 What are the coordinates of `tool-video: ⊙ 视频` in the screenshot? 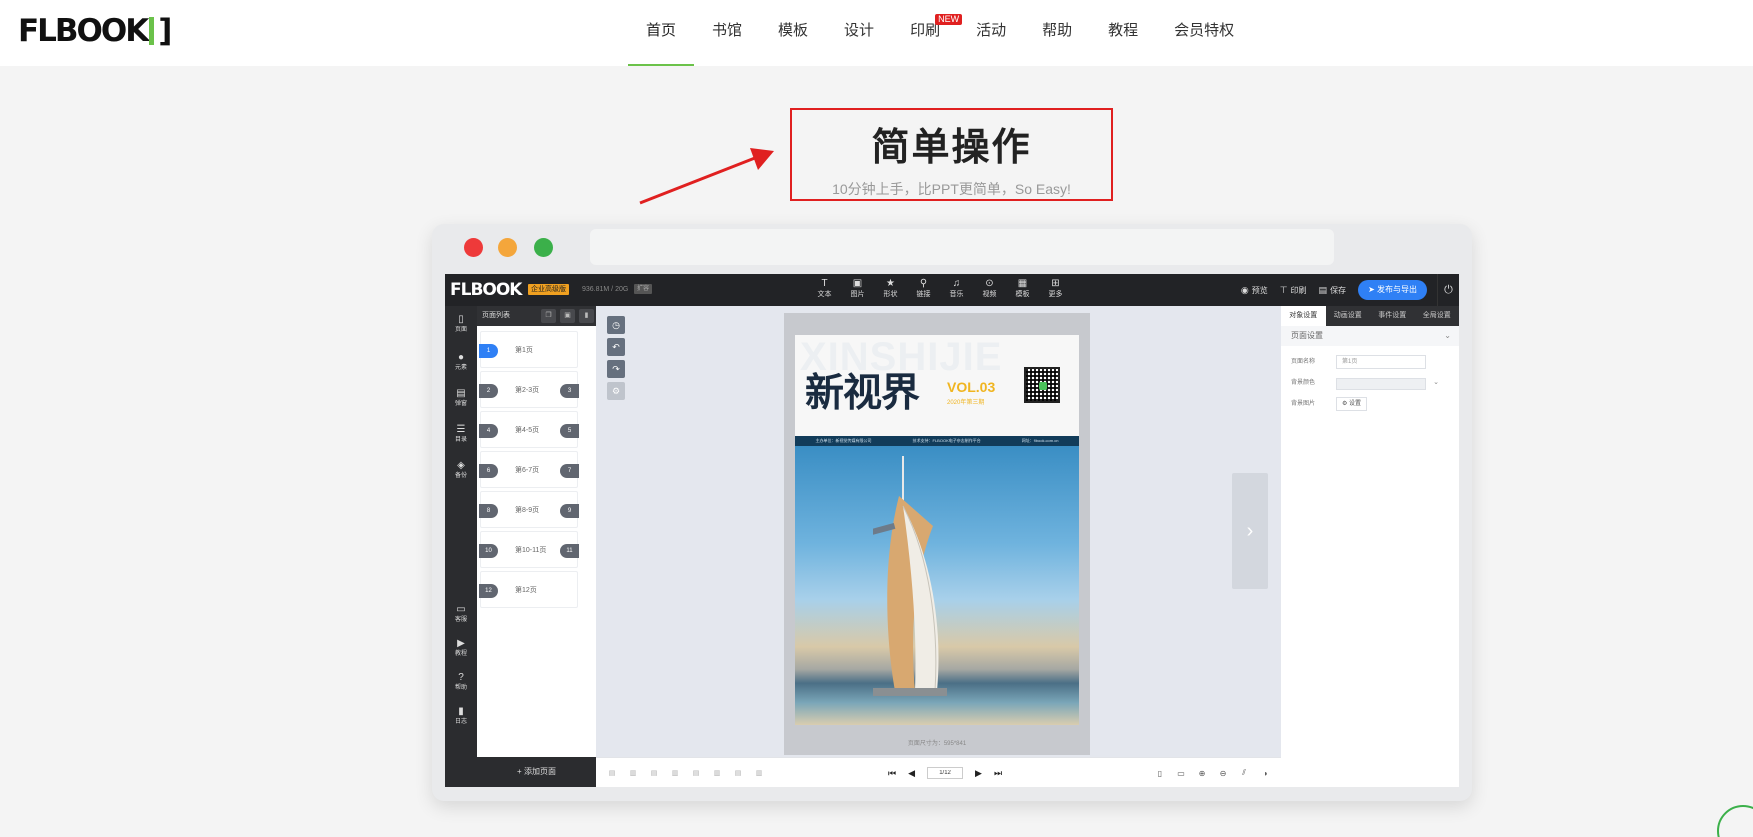 It's located at (989, 289).